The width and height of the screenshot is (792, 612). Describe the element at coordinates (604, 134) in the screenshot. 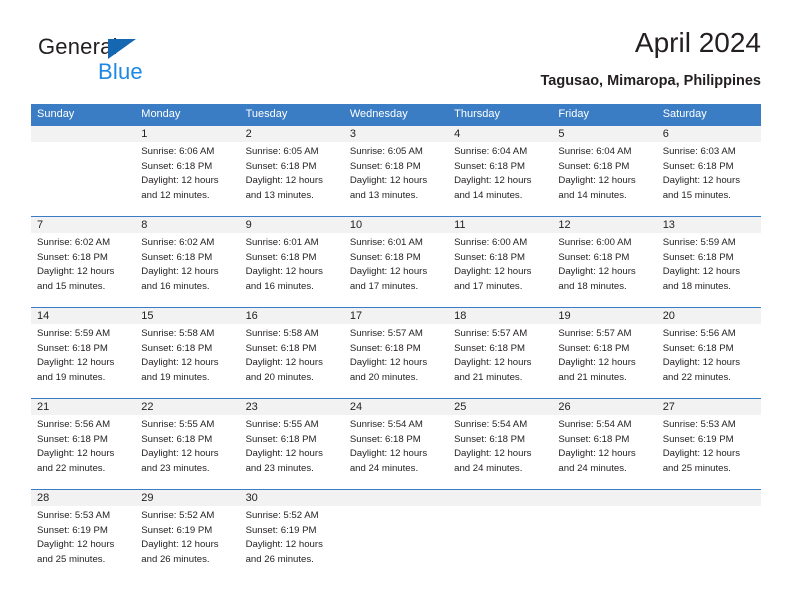

I see `day-number: 5` at that location.